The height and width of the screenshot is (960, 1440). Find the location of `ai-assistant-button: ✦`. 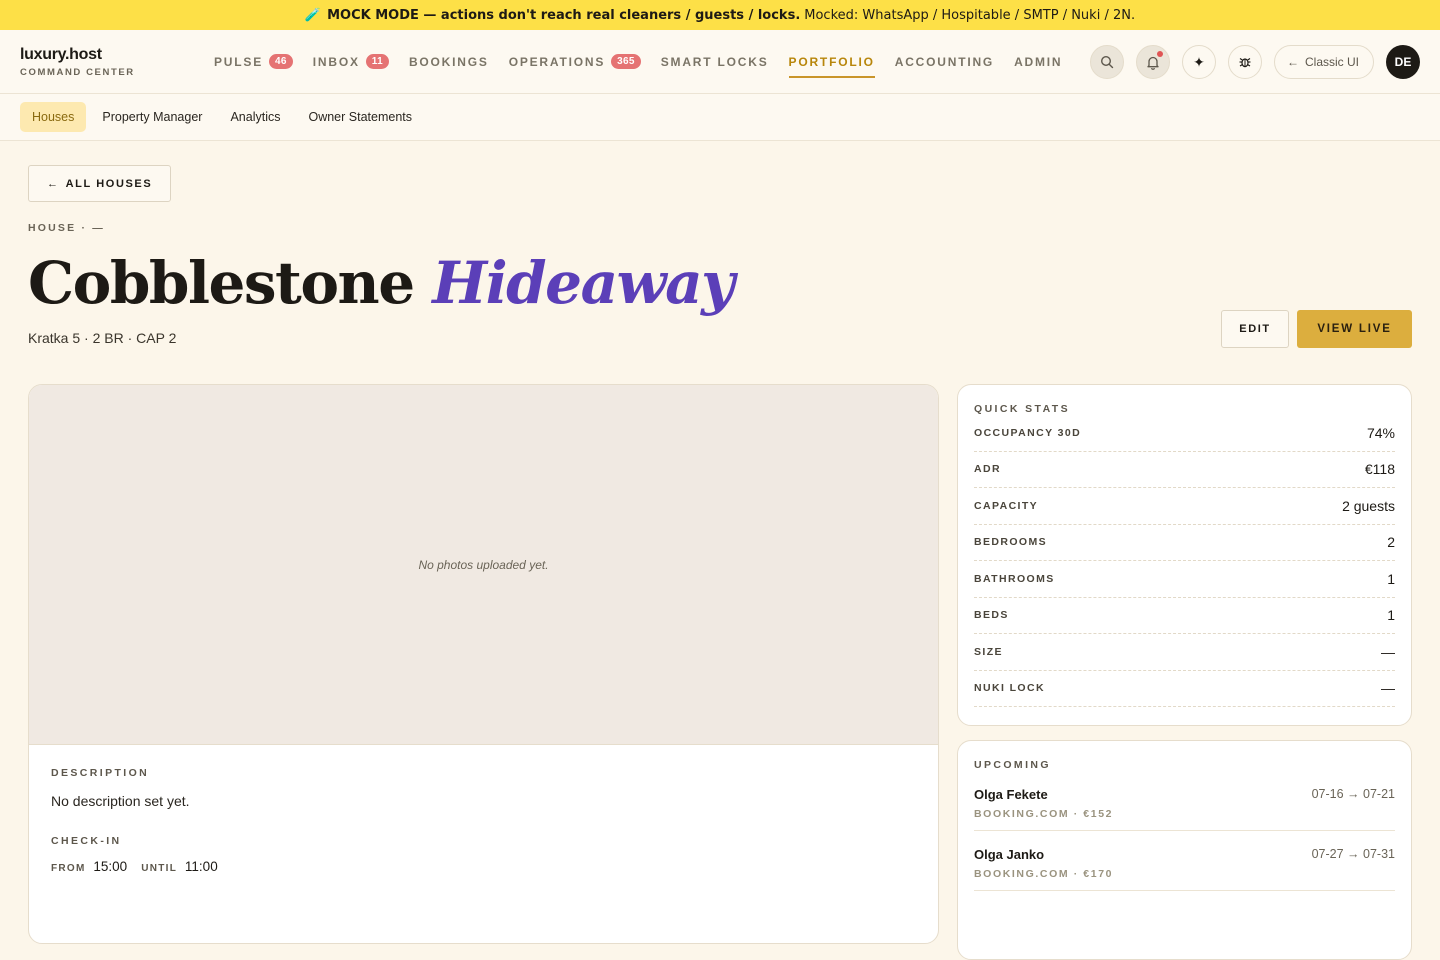

ai-assistant-button: ✦ is located at coordinates (1198, 62).